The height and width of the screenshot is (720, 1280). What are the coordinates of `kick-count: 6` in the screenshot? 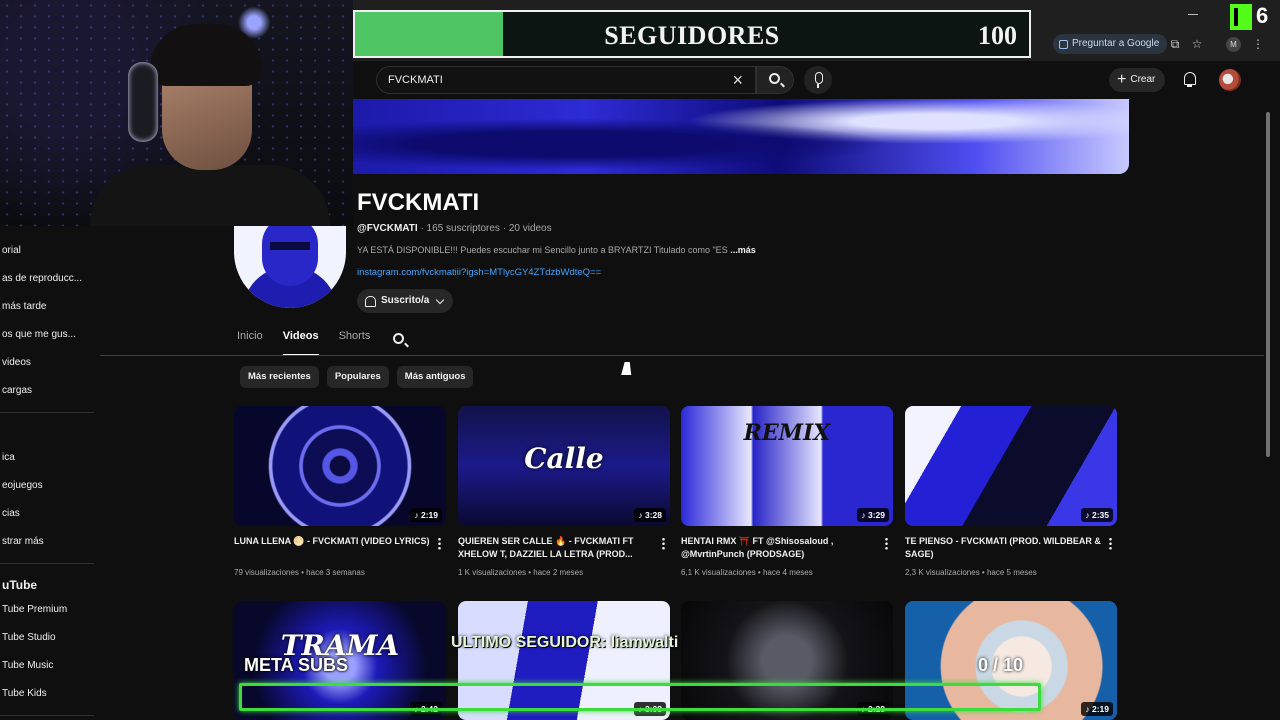 It's located at (1262, 15).